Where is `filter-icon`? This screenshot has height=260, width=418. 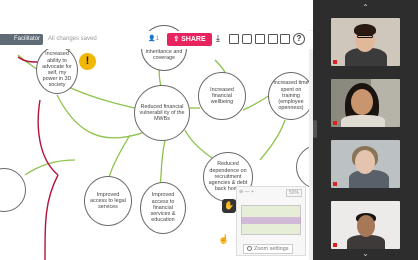 filter-icon is located at coordinates (260, 39).